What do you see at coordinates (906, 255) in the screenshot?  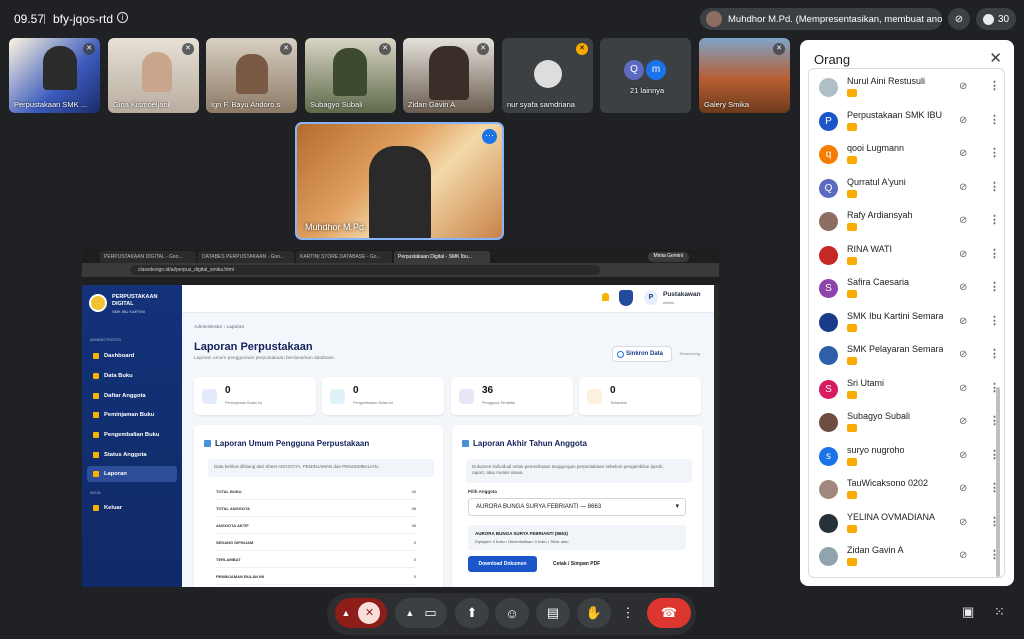 I see `participant-row: RINA WATI ⊘ ⋮` at bounding box center [906, 255].